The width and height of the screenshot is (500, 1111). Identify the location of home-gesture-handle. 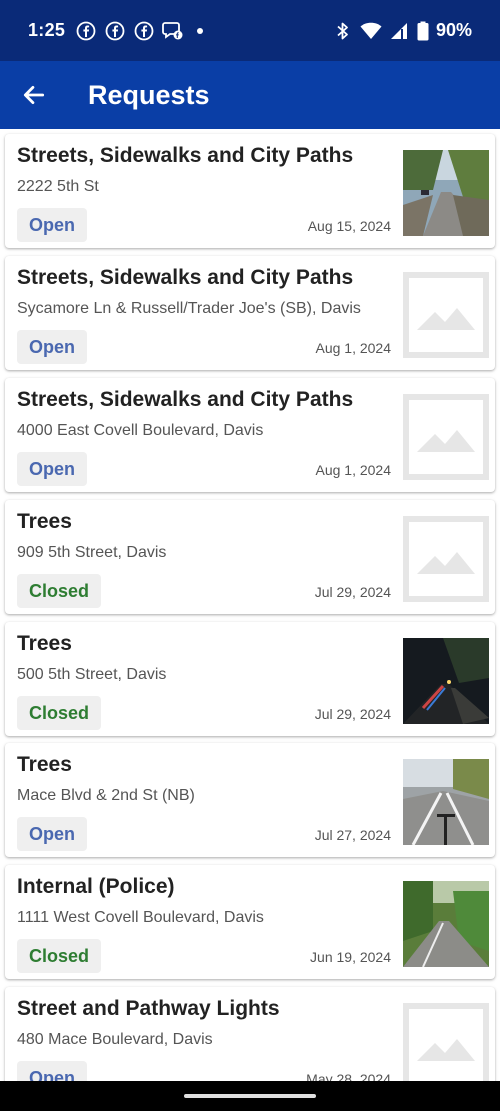
(250, 1096).